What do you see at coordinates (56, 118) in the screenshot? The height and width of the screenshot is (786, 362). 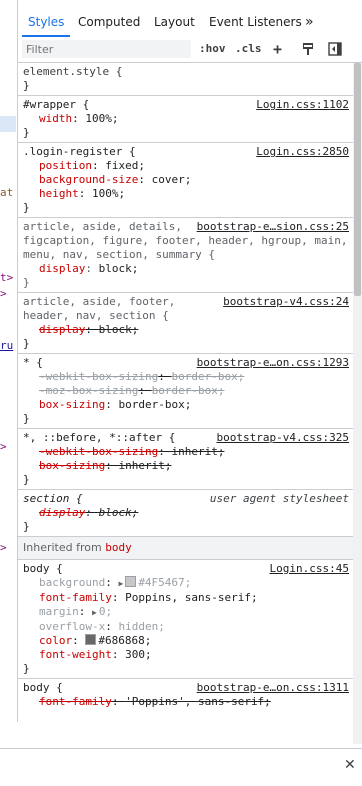 I see `property-name: width` at bounding box center [56, 118].